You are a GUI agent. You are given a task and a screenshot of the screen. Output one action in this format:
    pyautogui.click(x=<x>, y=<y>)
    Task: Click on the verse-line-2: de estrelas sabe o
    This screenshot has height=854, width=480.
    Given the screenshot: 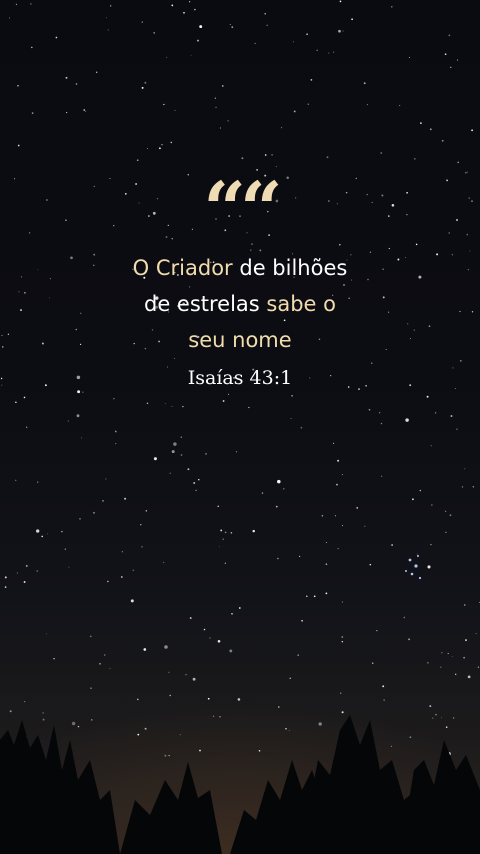 What is the action you would take?
    pyautogui.click(x=240, y=304)
    